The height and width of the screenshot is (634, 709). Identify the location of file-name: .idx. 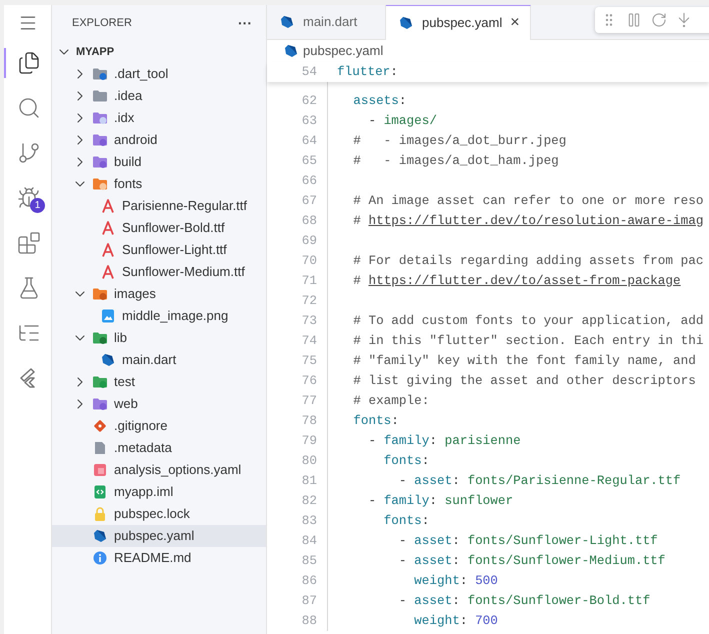
(124, 118).